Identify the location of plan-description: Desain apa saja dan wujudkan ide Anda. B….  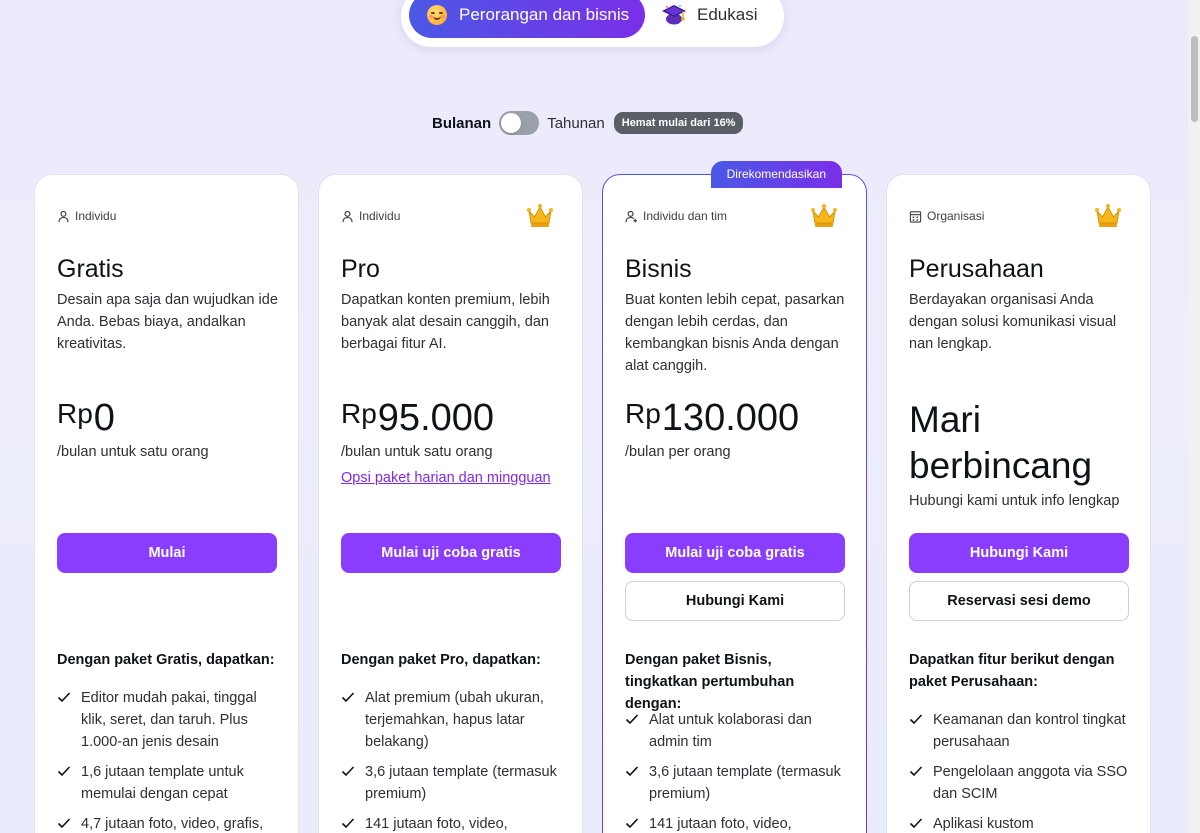
(167, 322).